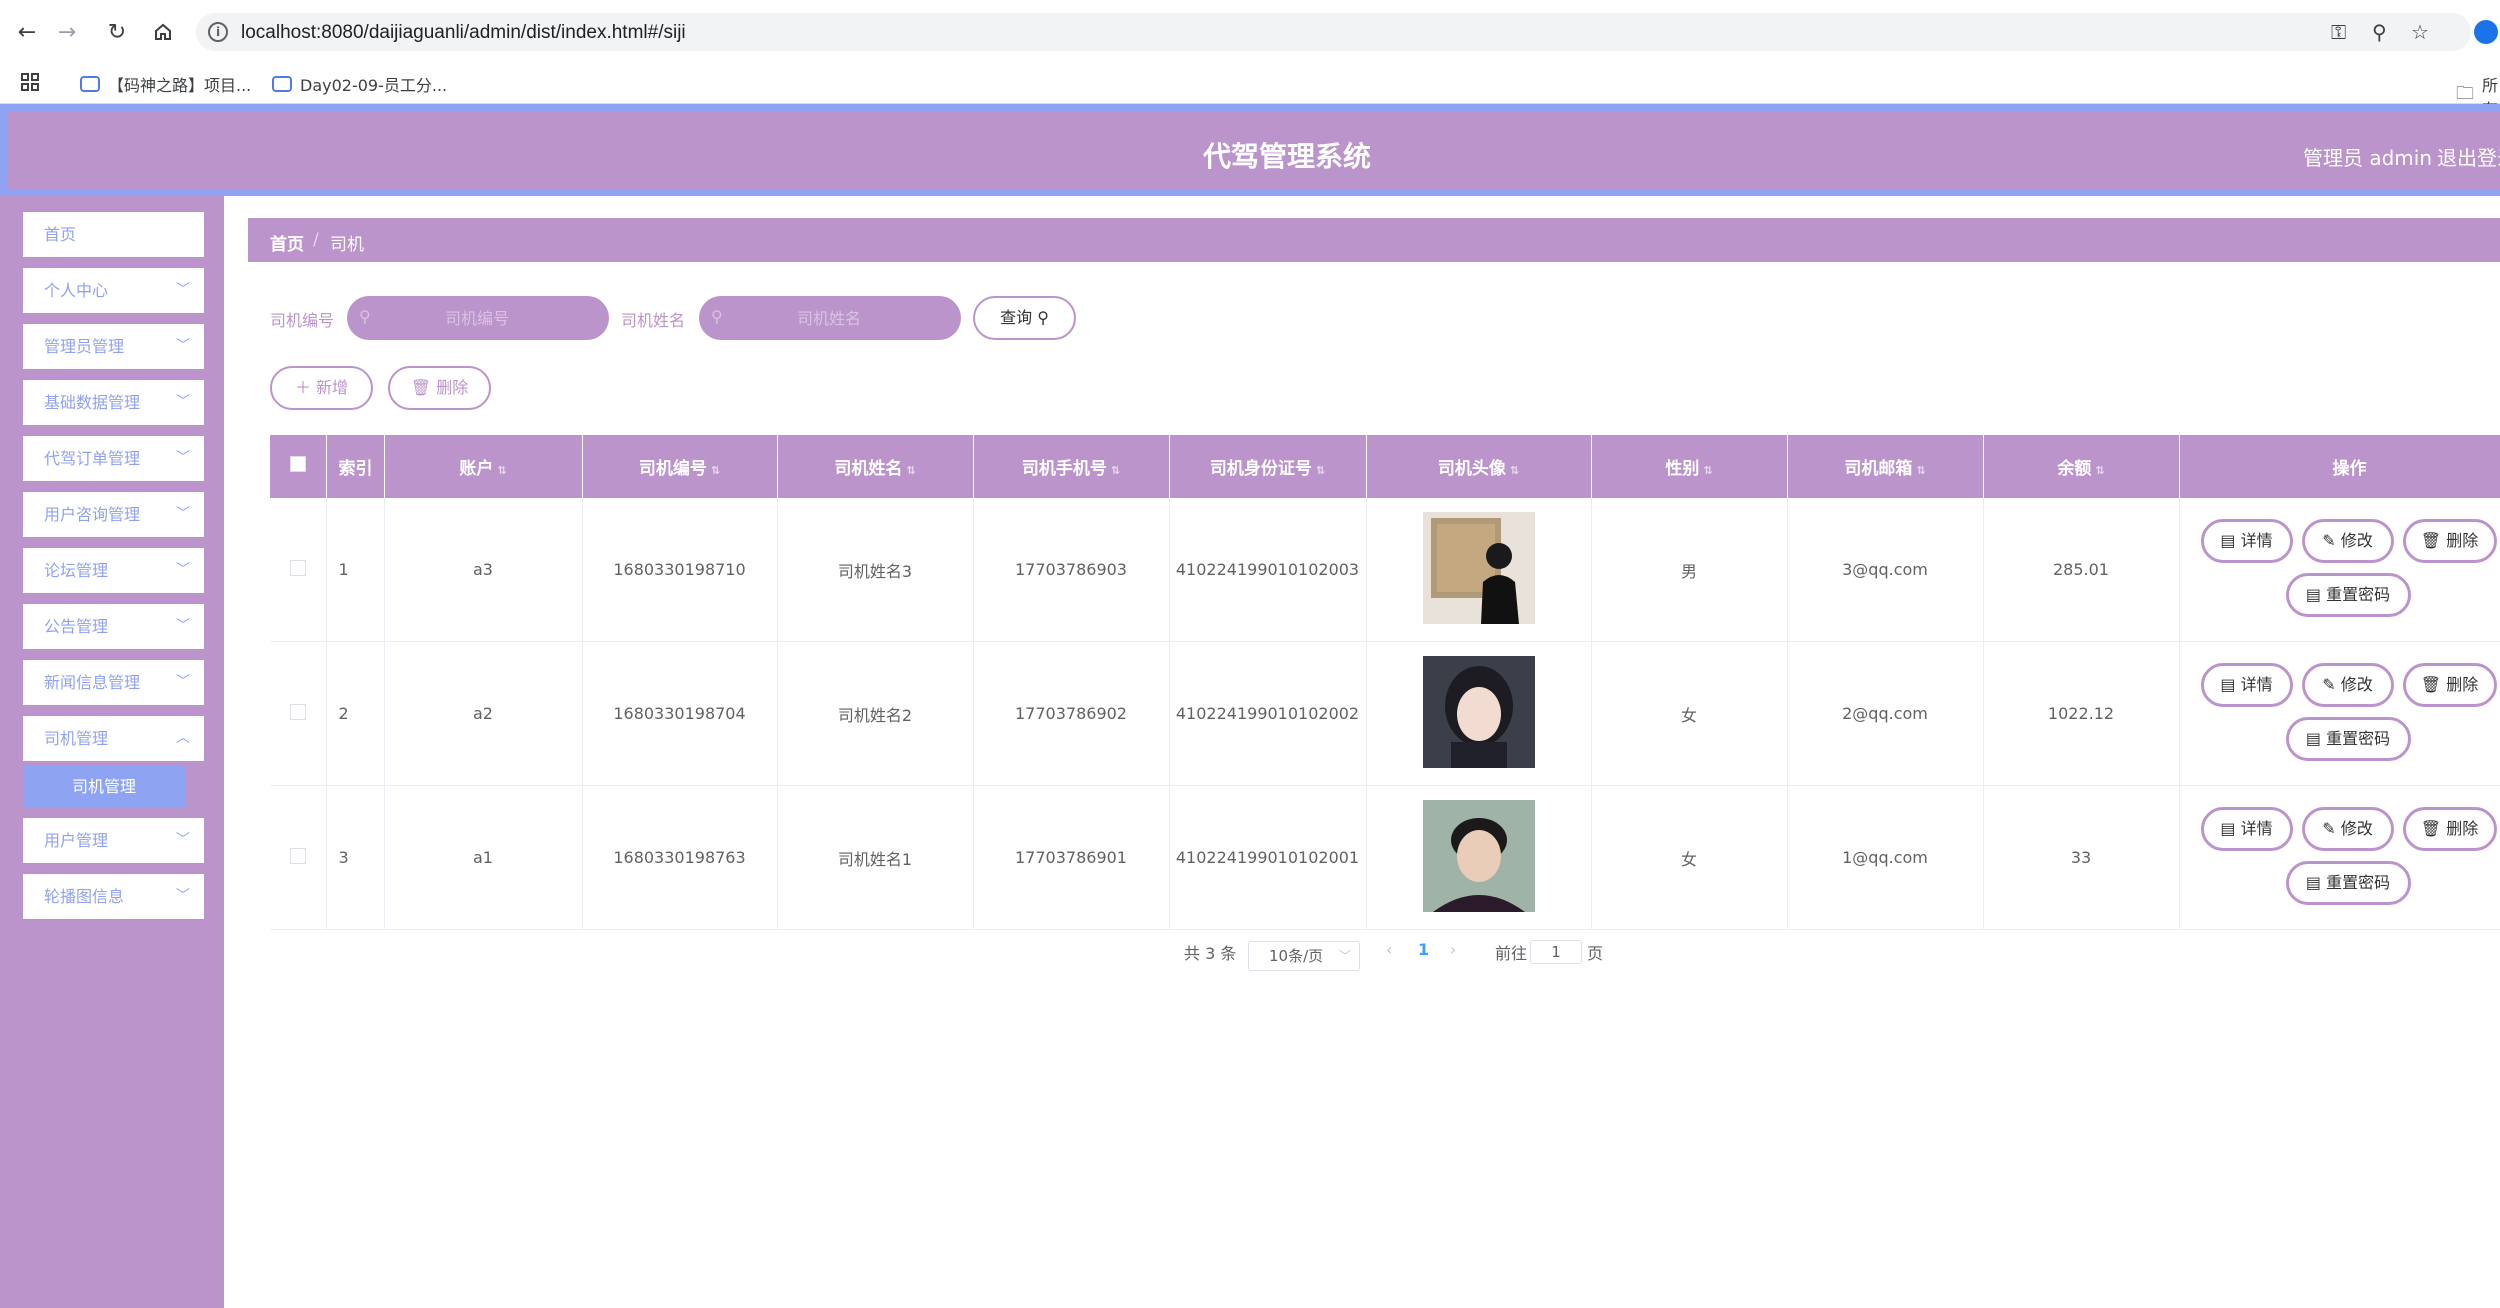  What do you see at coordinates (1423, 949) in the screenshot?
I see `page-number-current: 1` at bounding box center [1423, 949].